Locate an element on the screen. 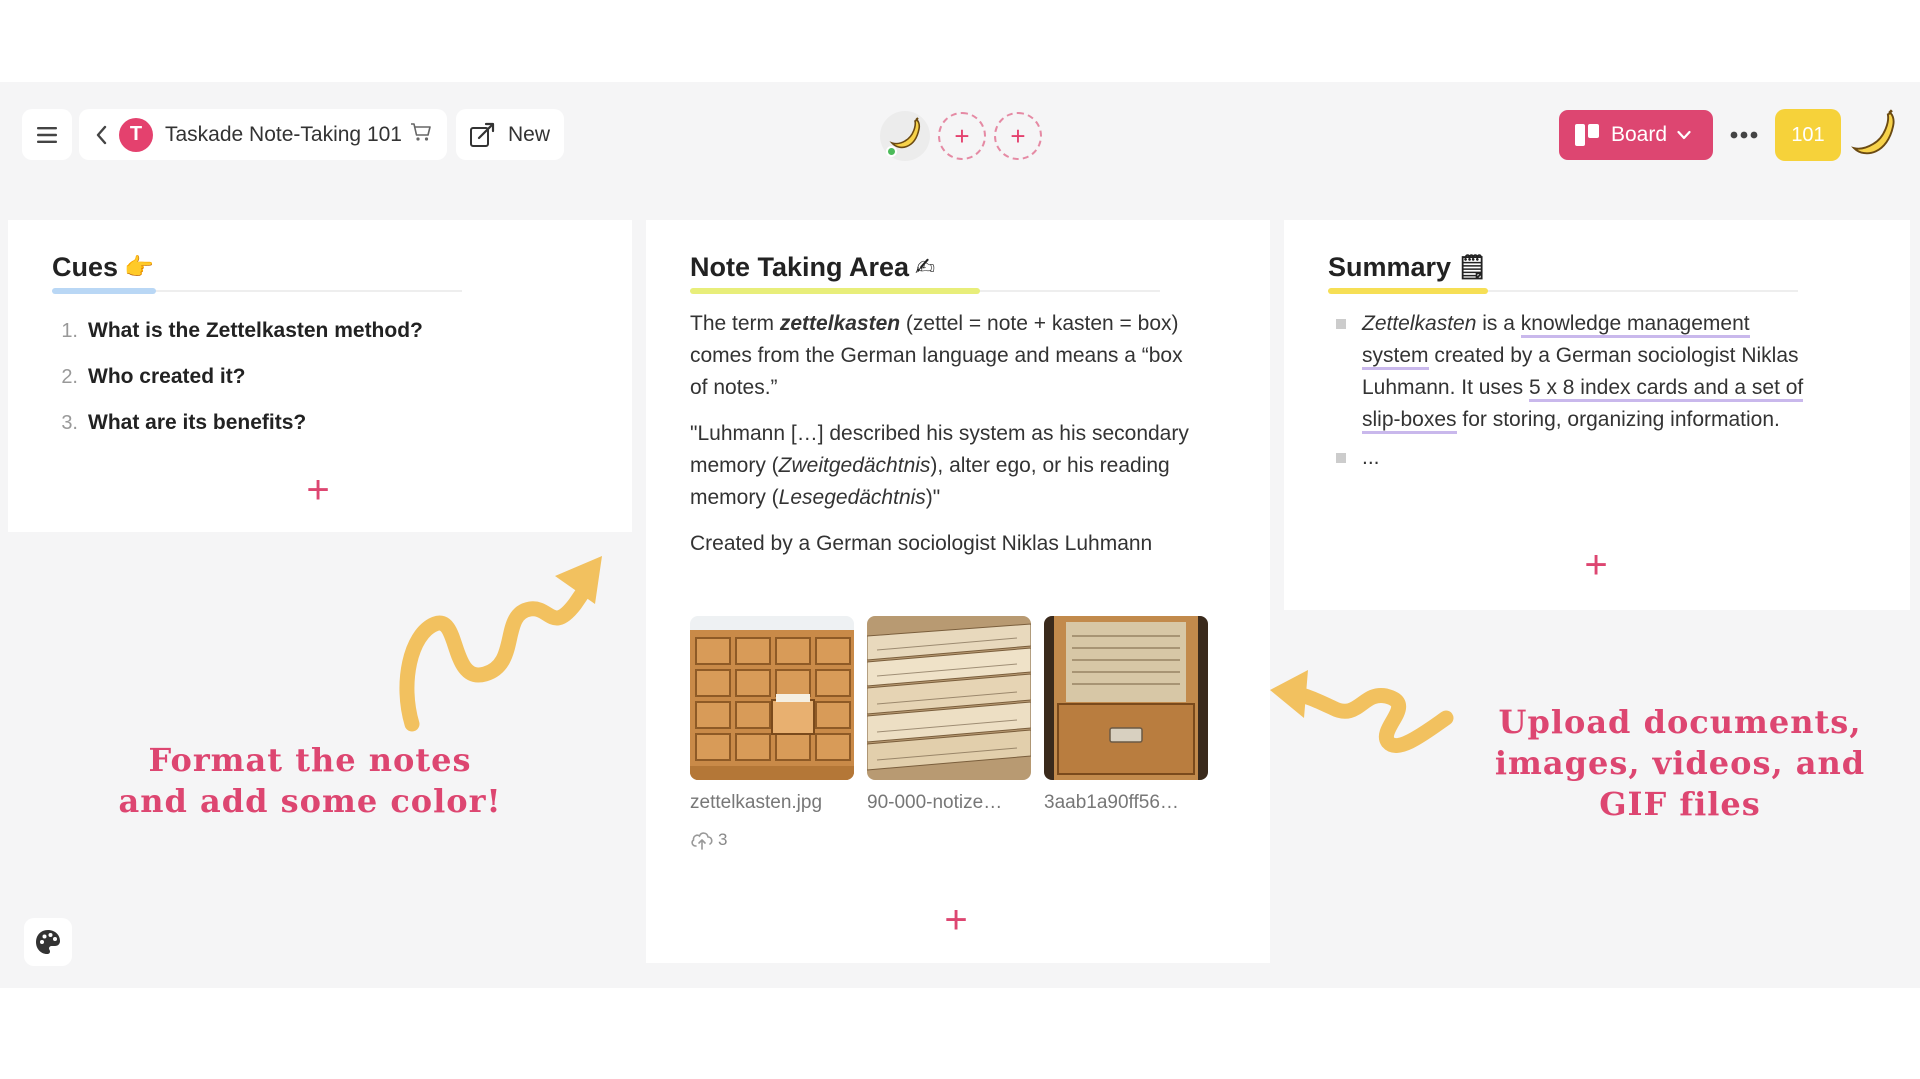 The height and width of the screenshot is (1079, 1920). theme-palette-button is located at coordinates (48, 942).